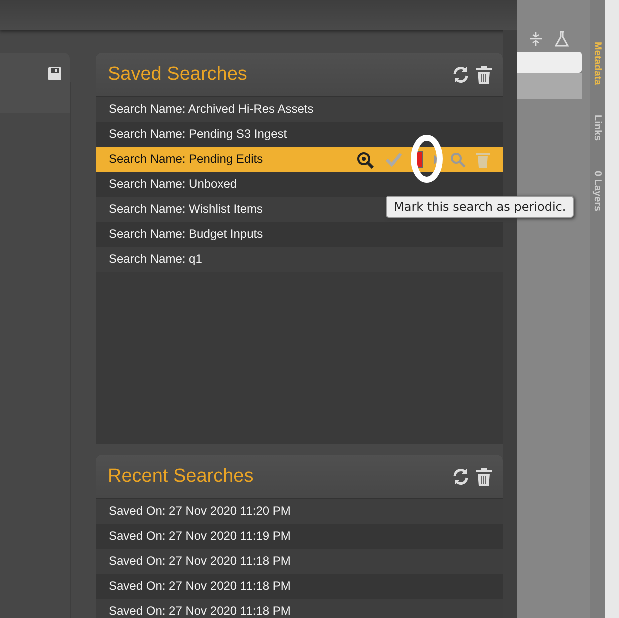 This screenshot has width=619, height=618. I want to click on recent-search-row: Saved On: 27 Nov 2020 11:19 PM, so click(299, 536).